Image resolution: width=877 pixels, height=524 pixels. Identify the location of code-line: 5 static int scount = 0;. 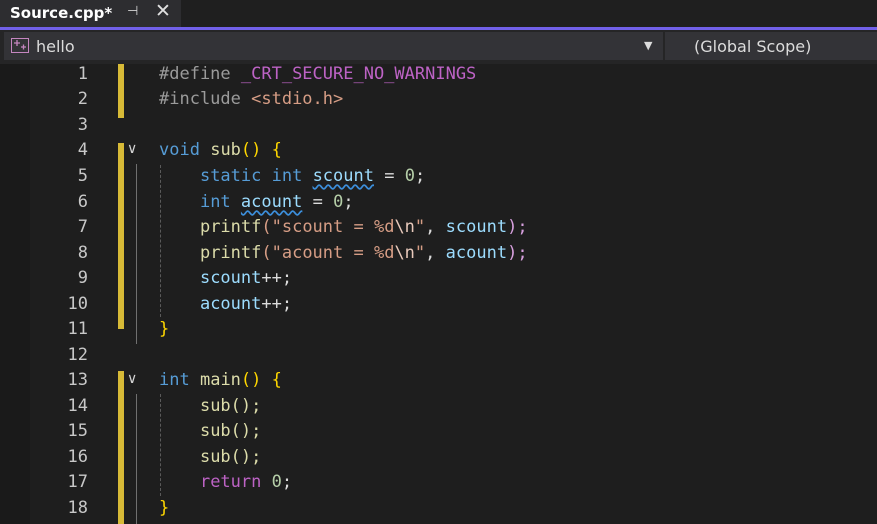
(438, 178).